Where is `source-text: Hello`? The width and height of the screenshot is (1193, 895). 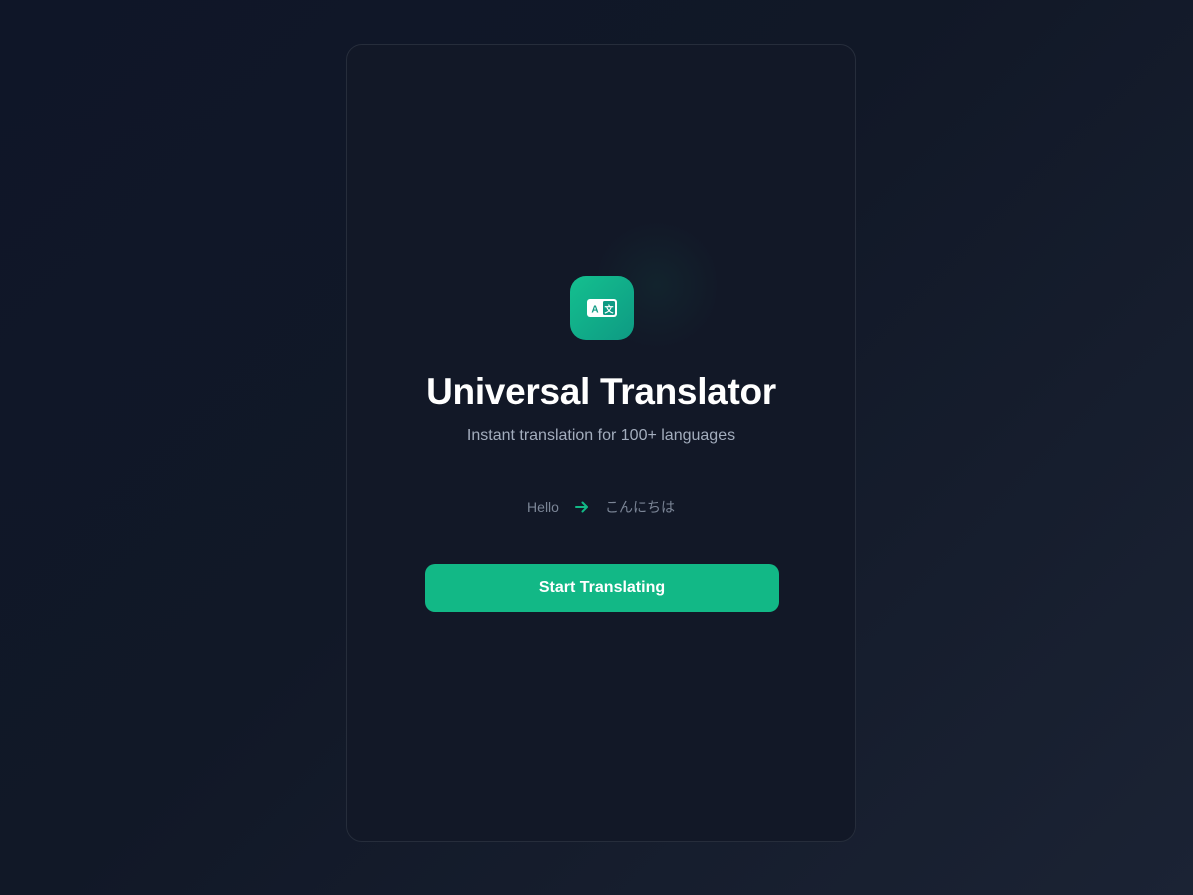
source-text: Hello is located at coordinates (543, 507).